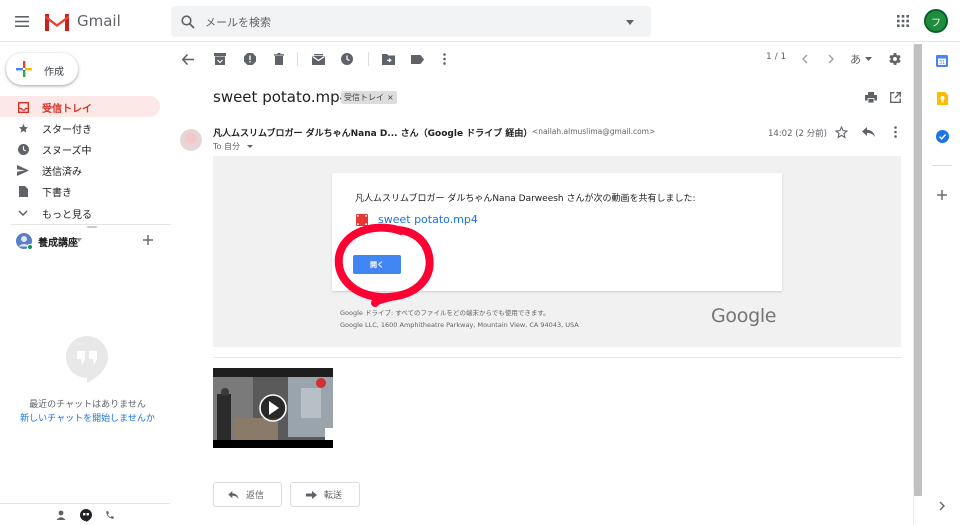 The height and width of the screenshot is (525, 960). I want to click on forward-button: 転送, so click(325, 494).